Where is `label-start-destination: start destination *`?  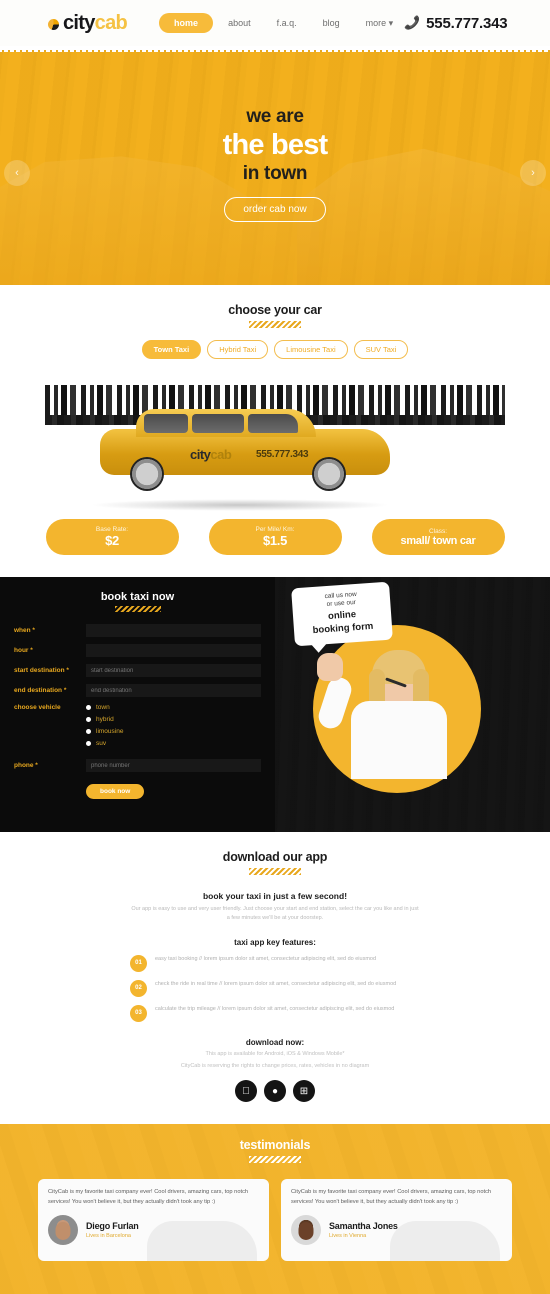 label-start-destination: start destination * is located at coordinates (41, 670).